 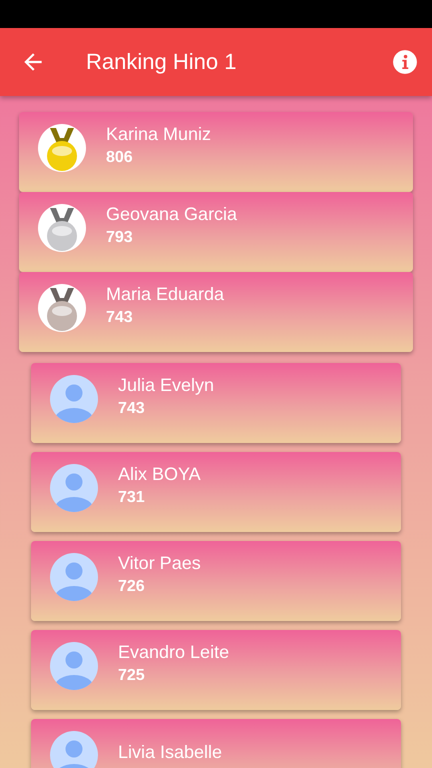 I want to click on ranking-card: Vitor Paes 726, so click(x=216, y=581).